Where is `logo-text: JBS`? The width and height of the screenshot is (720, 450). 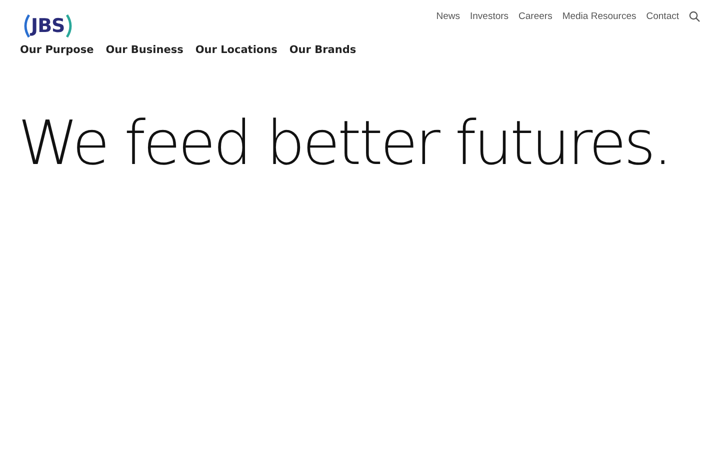
logo-text: JBS is located at coordinates (48, 26).